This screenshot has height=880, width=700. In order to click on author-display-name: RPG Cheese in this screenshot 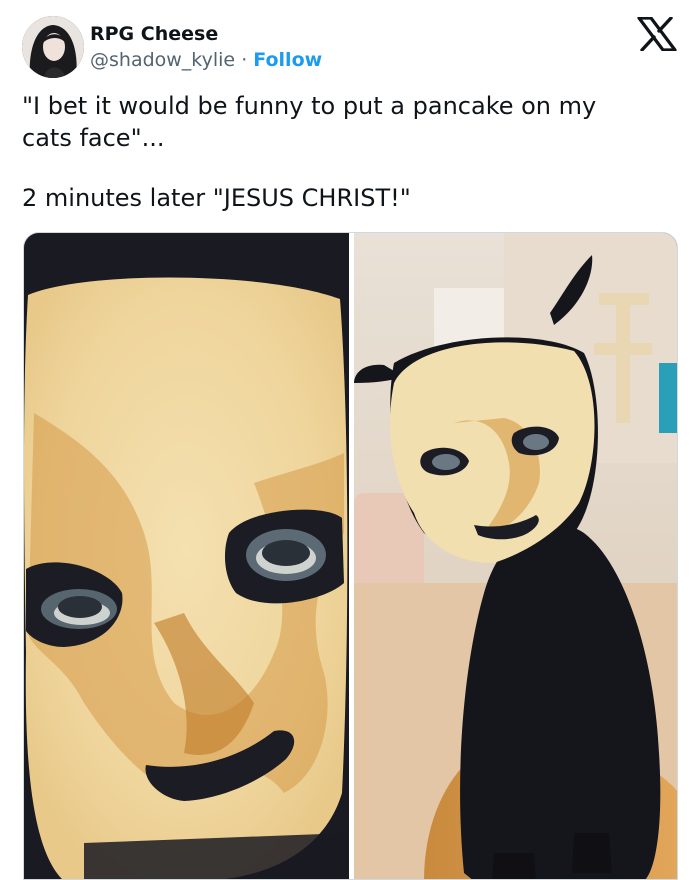, I will do `click(154, 34)`.